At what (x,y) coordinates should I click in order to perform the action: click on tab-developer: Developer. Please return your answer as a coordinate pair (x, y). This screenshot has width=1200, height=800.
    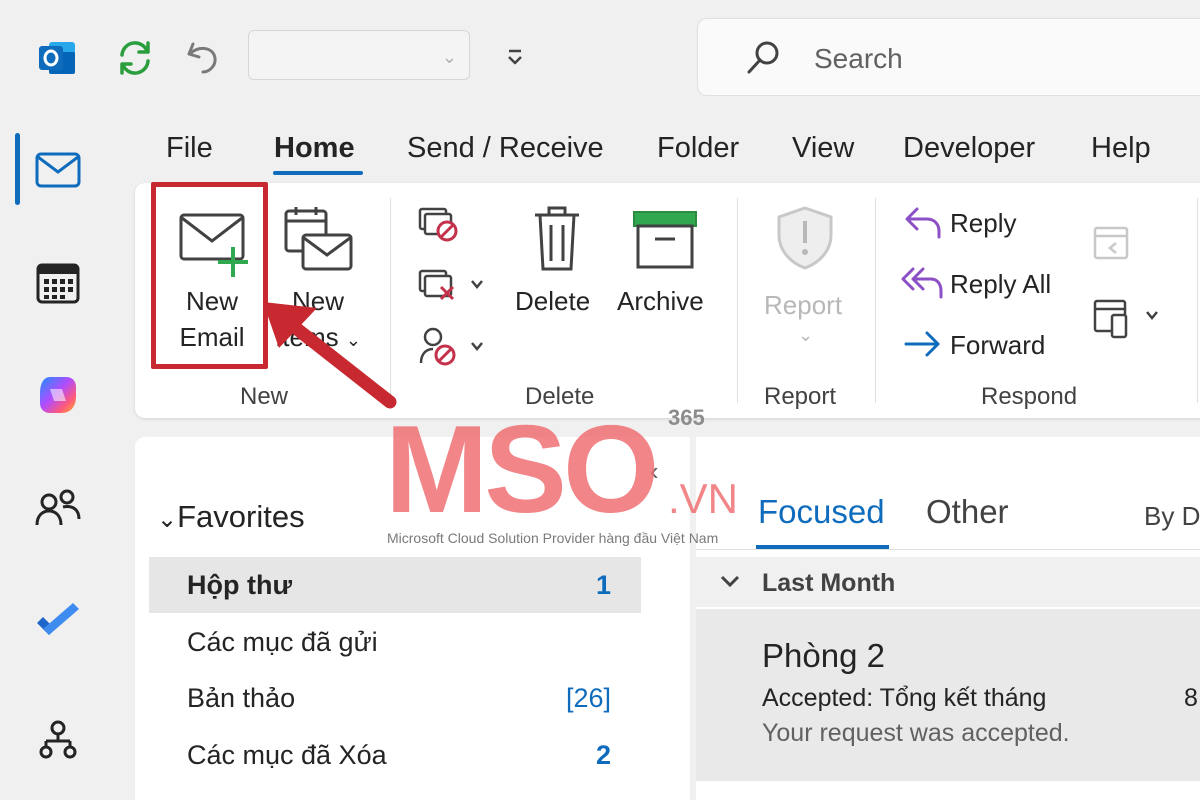
    Looking at the image, I should click on (969, 148).